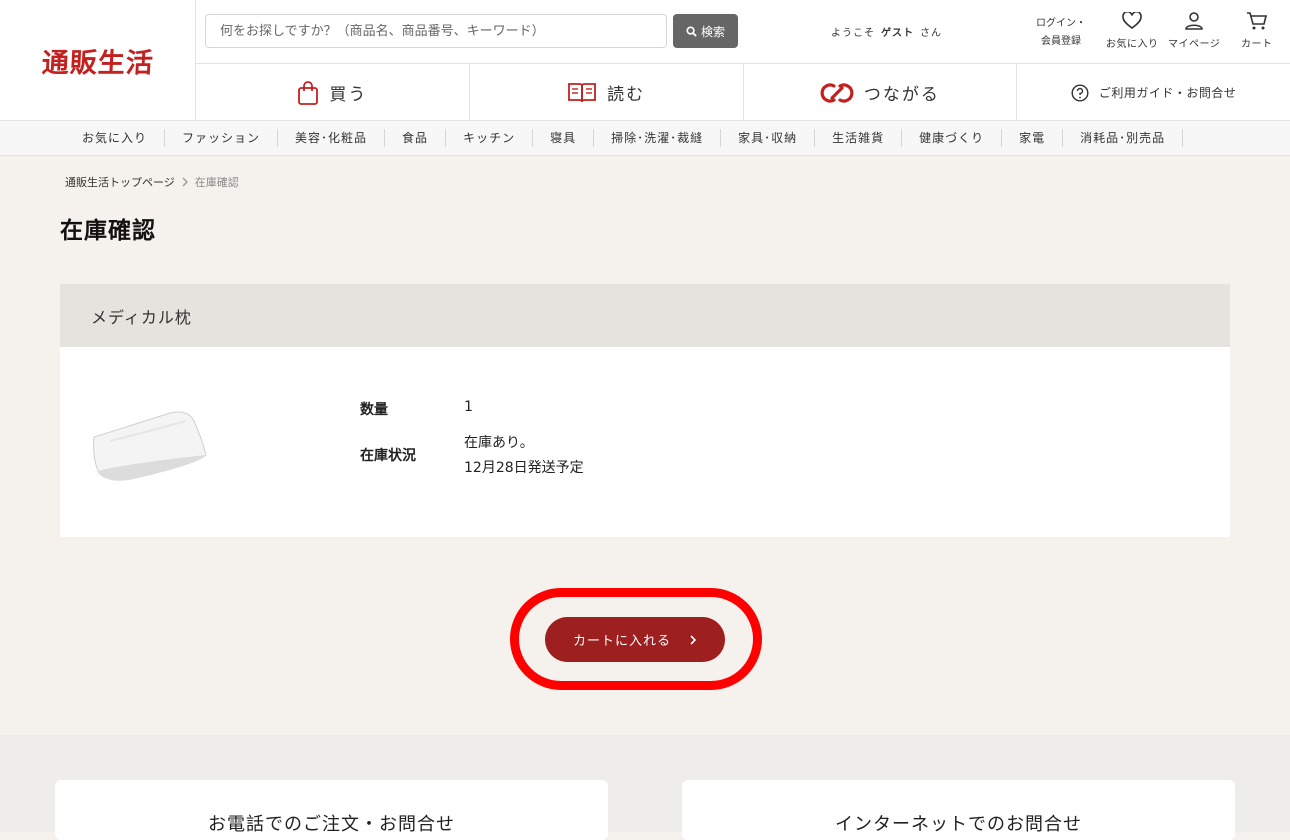  Describe the element at coordinates (1256, 21) in the screenshot. I see `cart-icon` at that location.